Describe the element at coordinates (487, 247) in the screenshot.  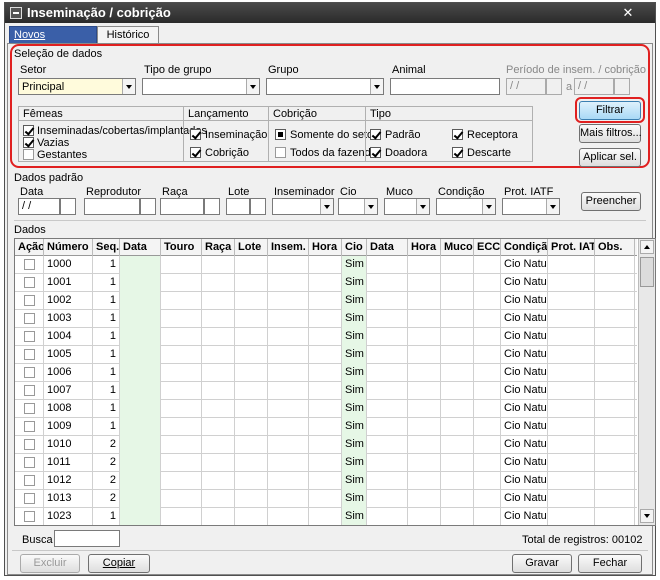
I see `grid-column-header: ECC` at that location.